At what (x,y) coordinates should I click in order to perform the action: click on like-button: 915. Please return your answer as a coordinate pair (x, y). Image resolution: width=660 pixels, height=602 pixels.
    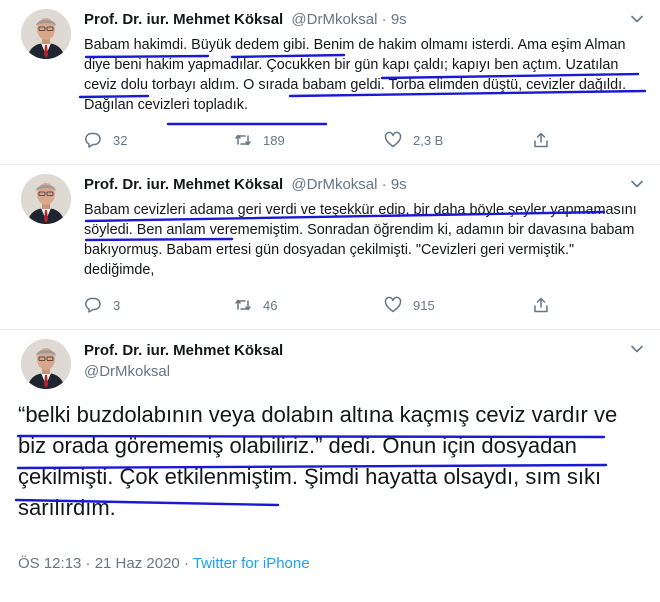
    Looking at the image, I should click on (409, 305).